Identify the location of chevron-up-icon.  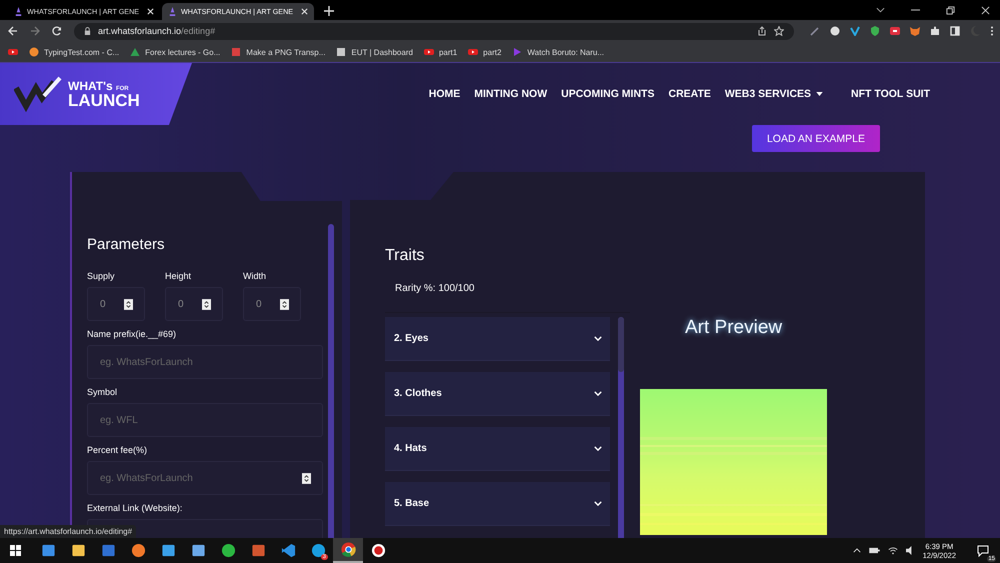
(856, 550).